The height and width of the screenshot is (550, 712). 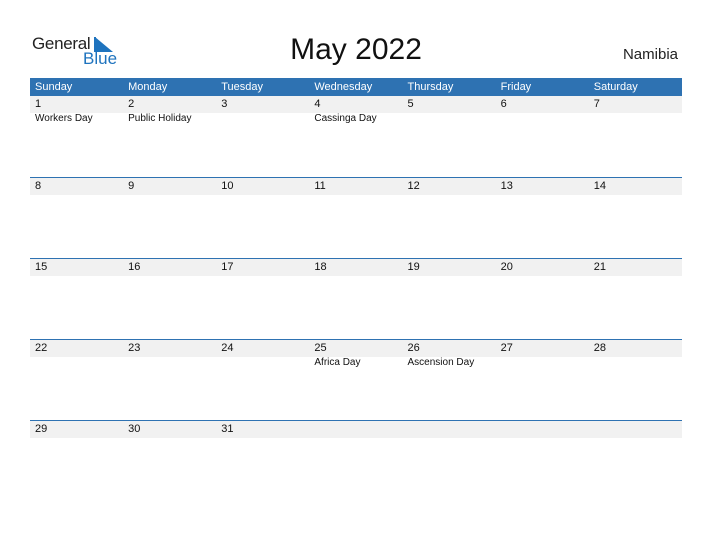 What do you see at coordinates (76, 267) in the screenshot?
I see `day-cell: 15` at bounding box center [76, 267].